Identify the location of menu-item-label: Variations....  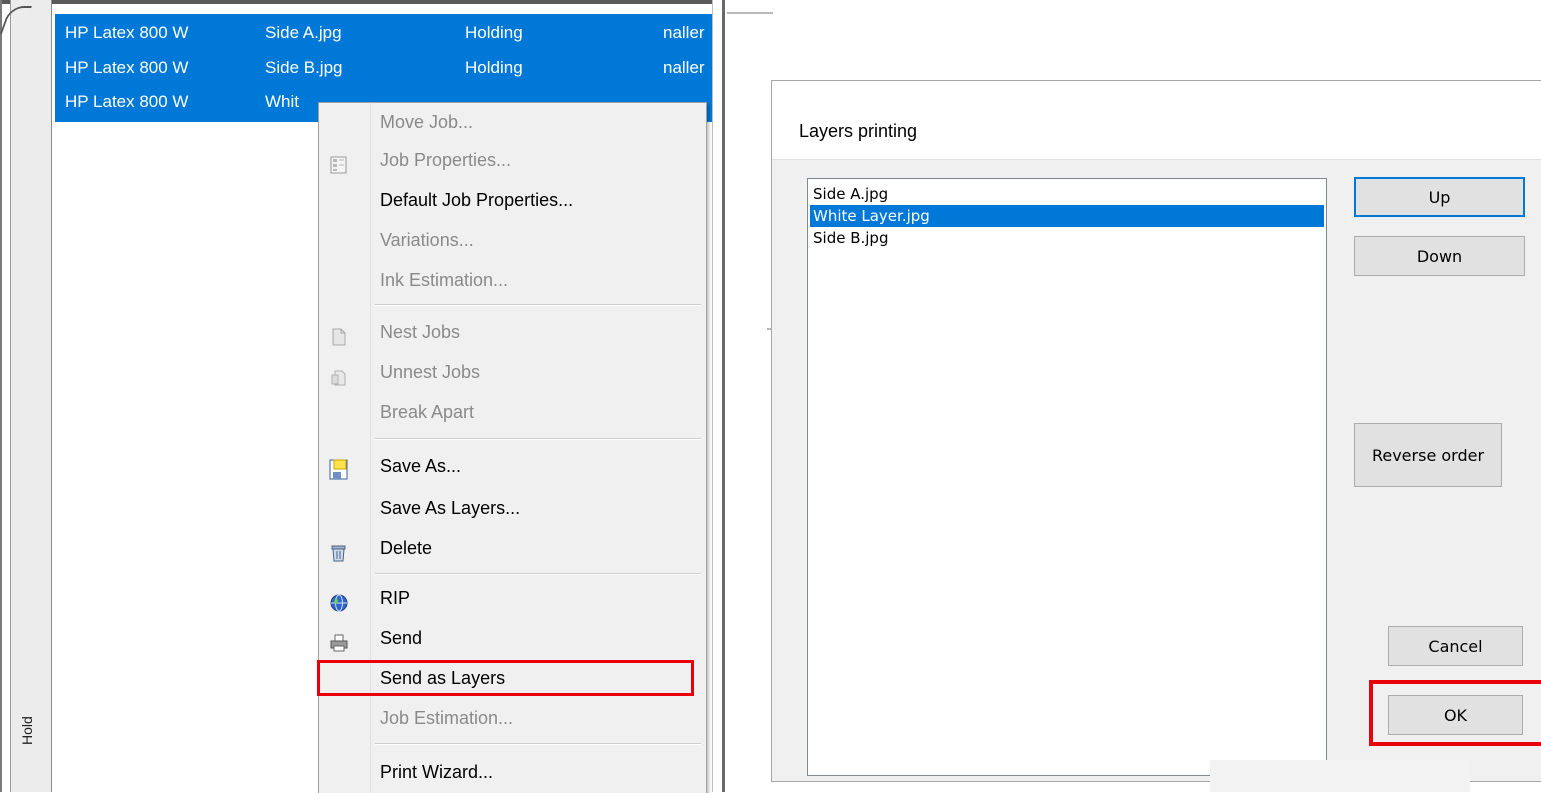
(427, 240).